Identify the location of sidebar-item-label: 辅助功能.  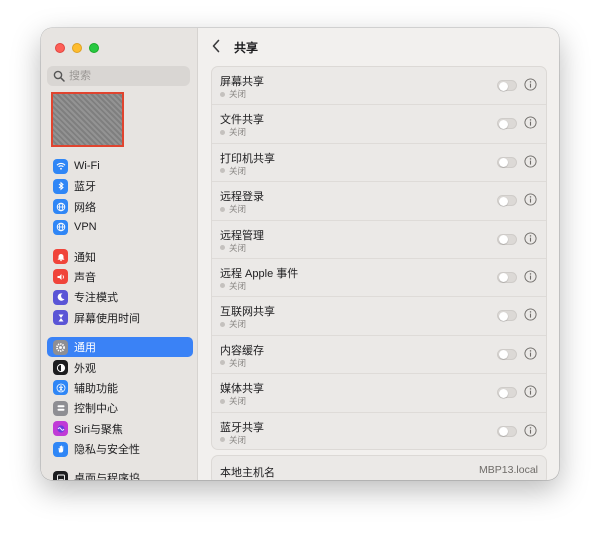
(96, 388).